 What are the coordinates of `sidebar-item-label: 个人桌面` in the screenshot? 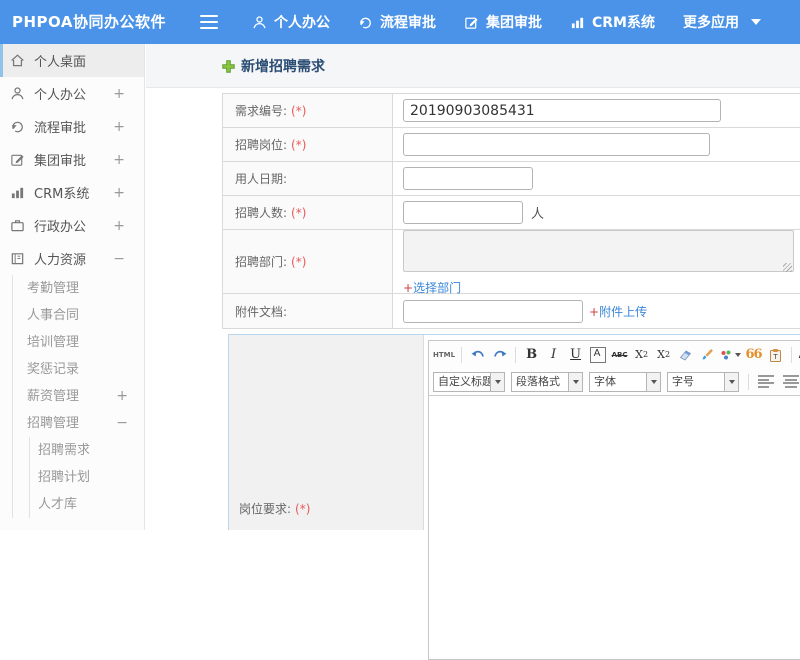 It's located at (60, 62).